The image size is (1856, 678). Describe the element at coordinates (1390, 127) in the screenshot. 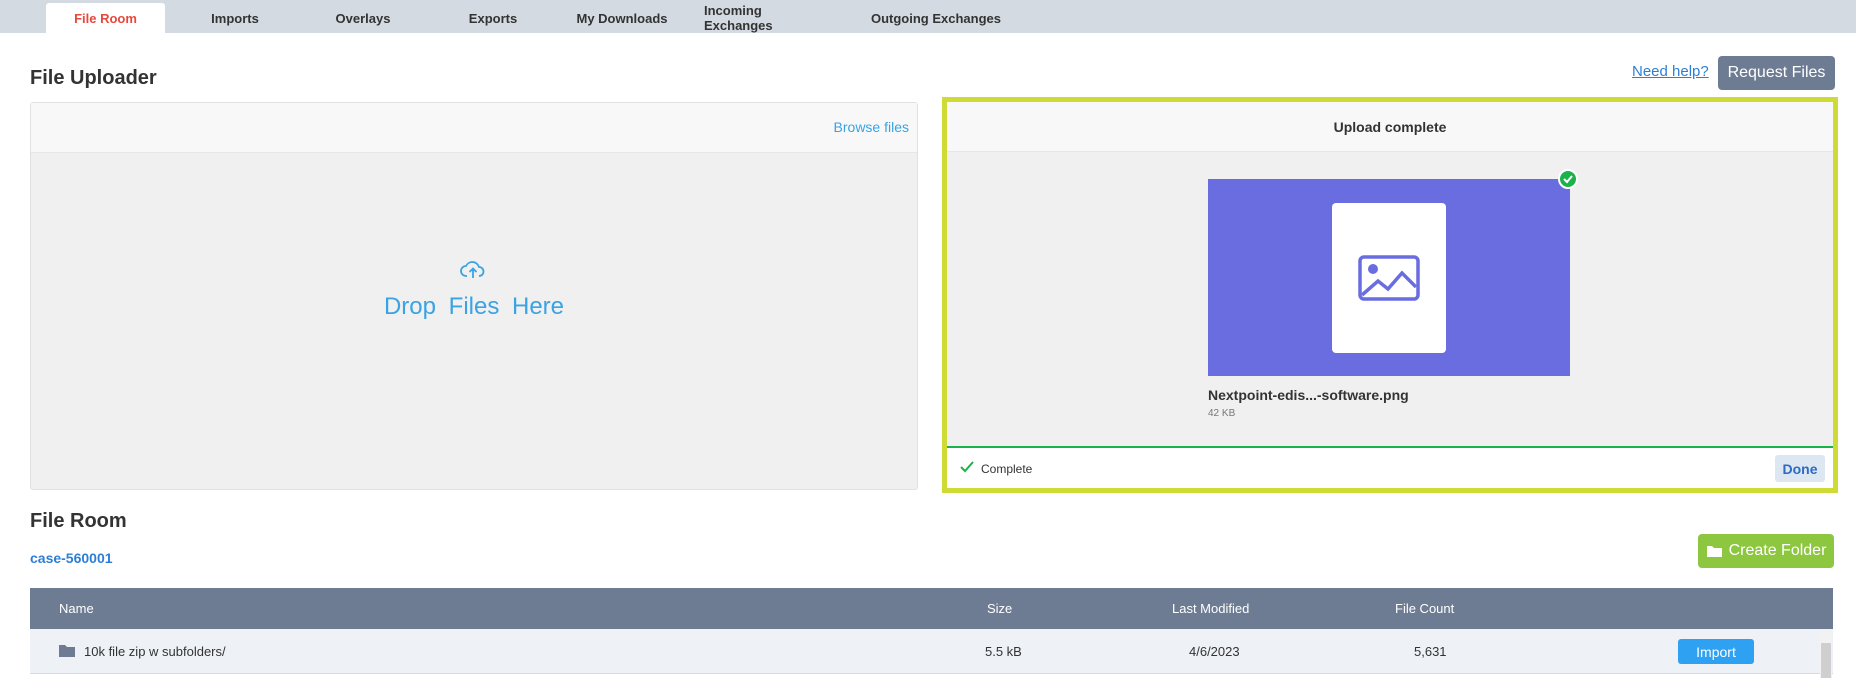

I see `upload-status-title: Upload complete` at that location.